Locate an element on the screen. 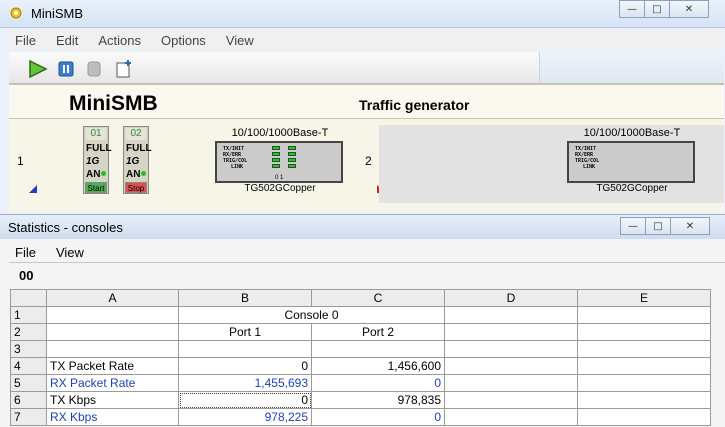  chassis-1-marker is located at coordinates (33, 189).